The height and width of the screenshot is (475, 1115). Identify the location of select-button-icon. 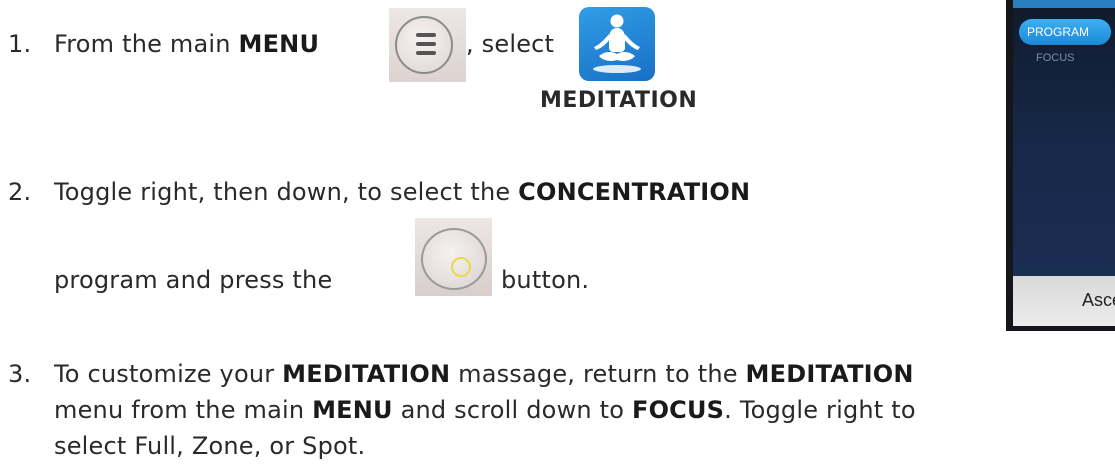
(453, 257).